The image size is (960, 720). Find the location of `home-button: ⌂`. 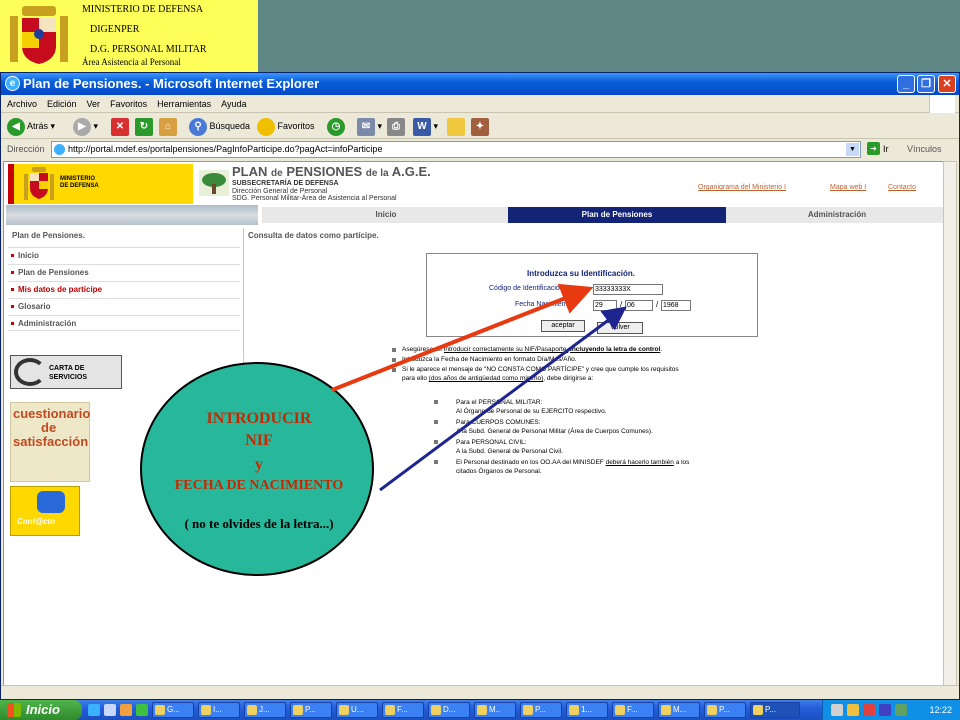

home-button: ⌂ is located at coordinates (168, 126).